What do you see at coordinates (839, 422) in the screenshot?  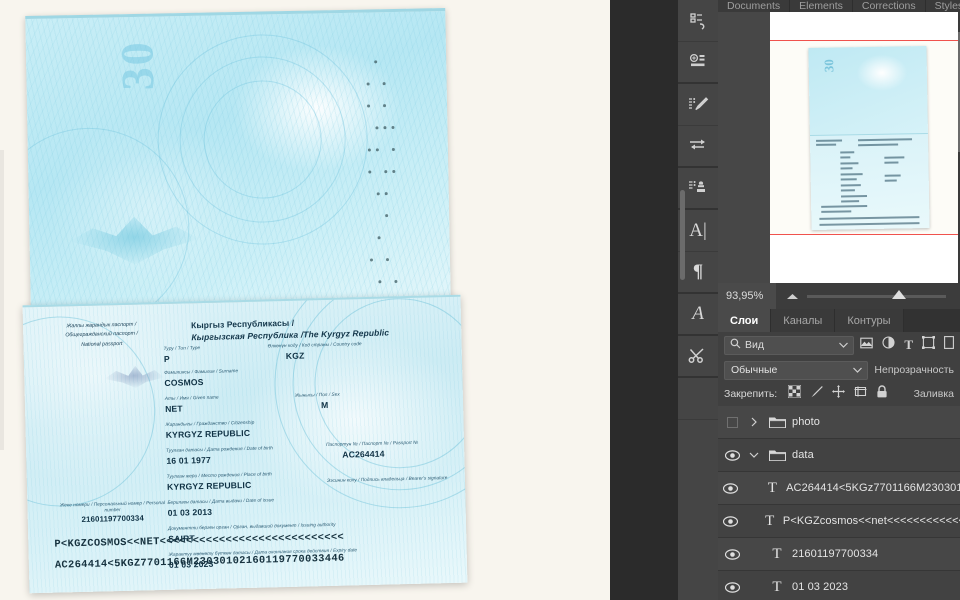 I see `layer-row-photo: photo` at bounding box center [839, 422].